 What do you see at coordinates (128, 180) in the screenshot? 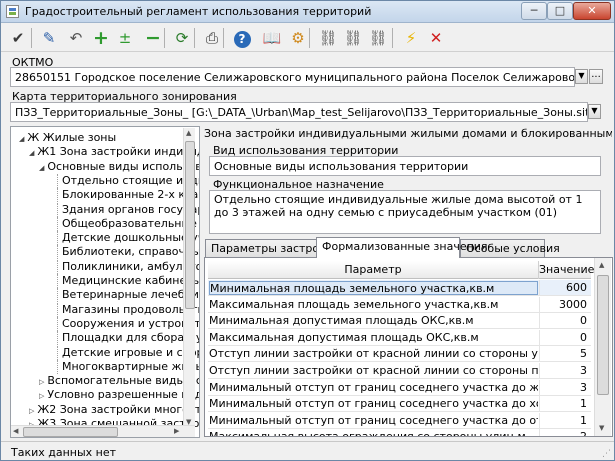
I see `tree-leaf: Отдельно стоящие индиви` at bounding box center [128, 180].